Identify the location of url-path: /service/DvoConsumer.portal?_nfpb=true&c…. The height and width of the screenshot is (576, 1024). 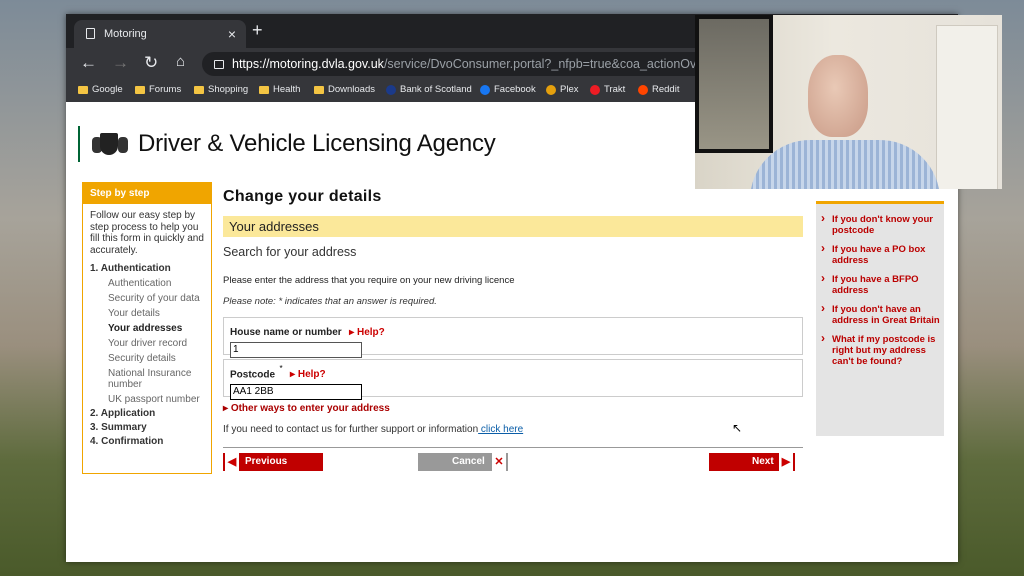
(552, 64).